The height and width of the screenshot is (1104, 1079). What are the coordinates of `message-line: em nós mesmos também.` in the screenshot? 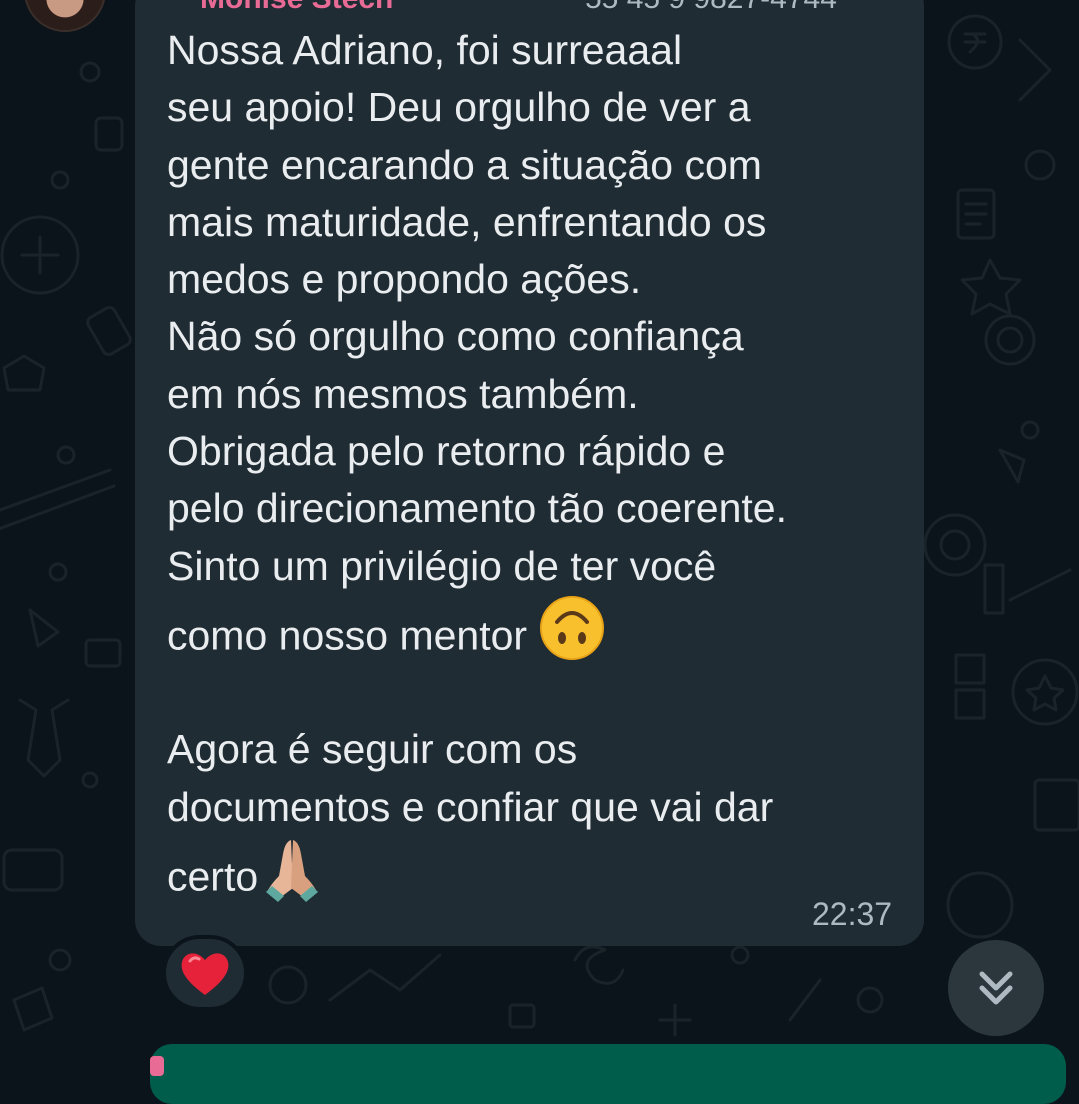 It's located at (403, 393).